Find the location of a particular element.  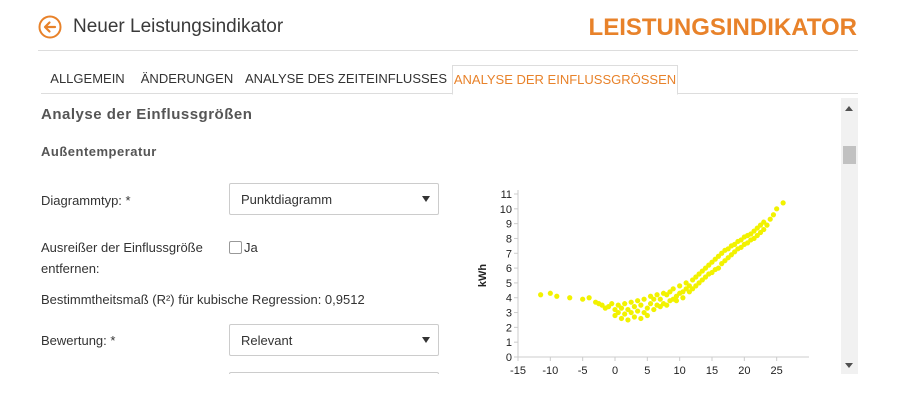

tab-allgemein: ALLGEMEIN is located at coordinates (87, 79).